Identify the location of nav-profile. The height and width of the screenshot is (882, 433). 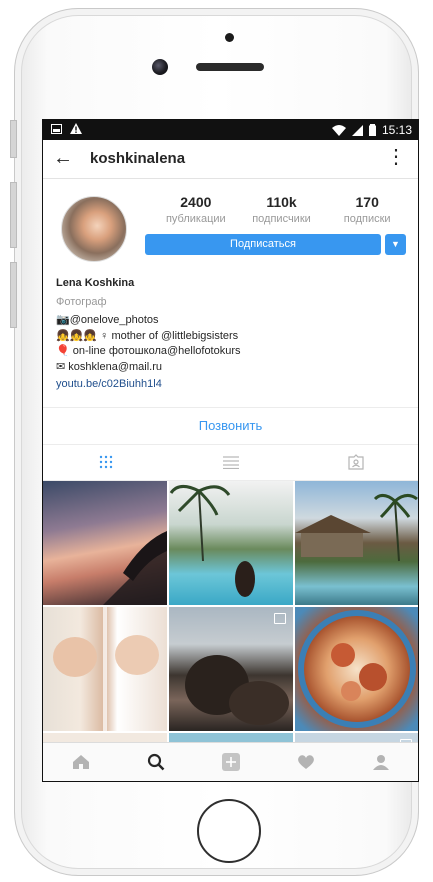
(380, 762).